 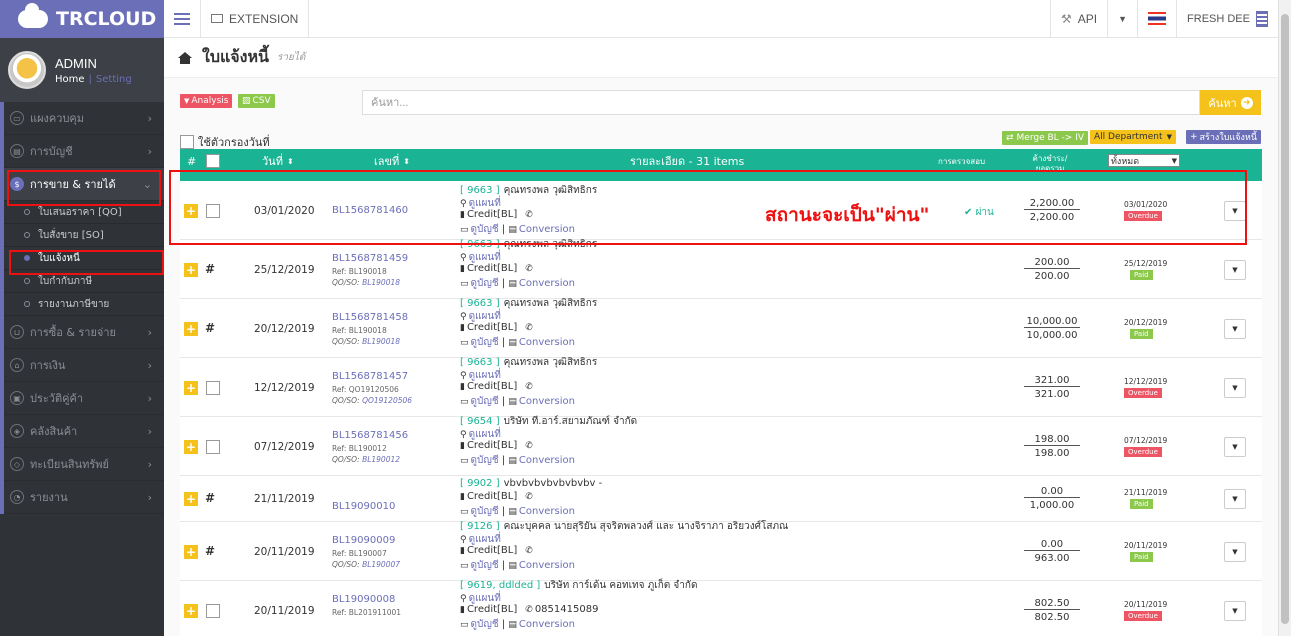 What do you see at coordinates (114, 79) in the screenshot?
I see `setting-link: Setting` at bounding box center [114, 79].